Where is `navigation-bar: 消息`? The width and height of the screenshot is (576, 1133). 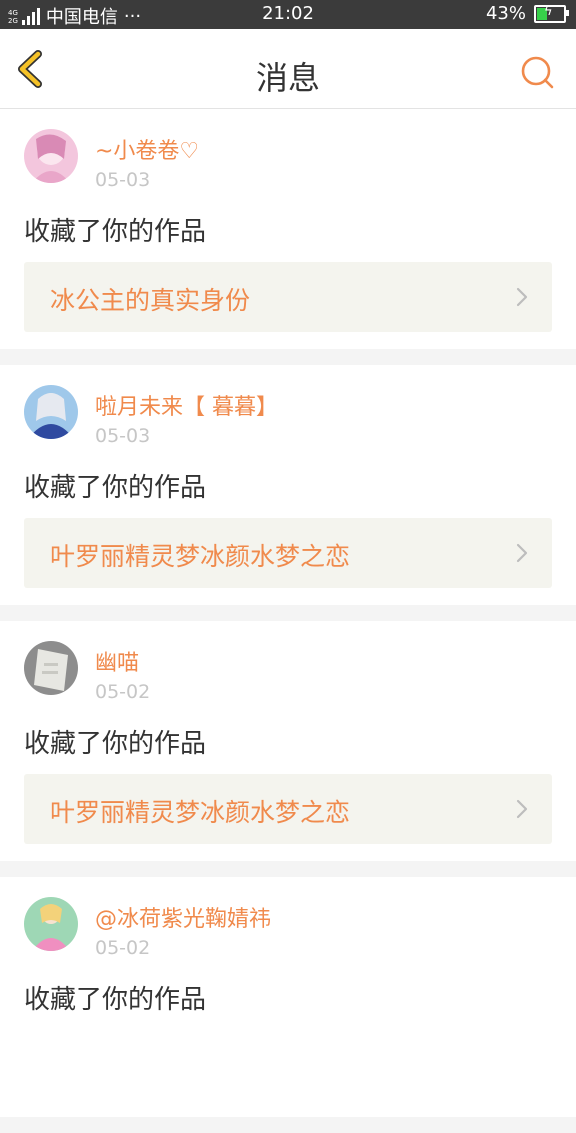
navigation-bar: 消息 is located at coordinates (288, 69).